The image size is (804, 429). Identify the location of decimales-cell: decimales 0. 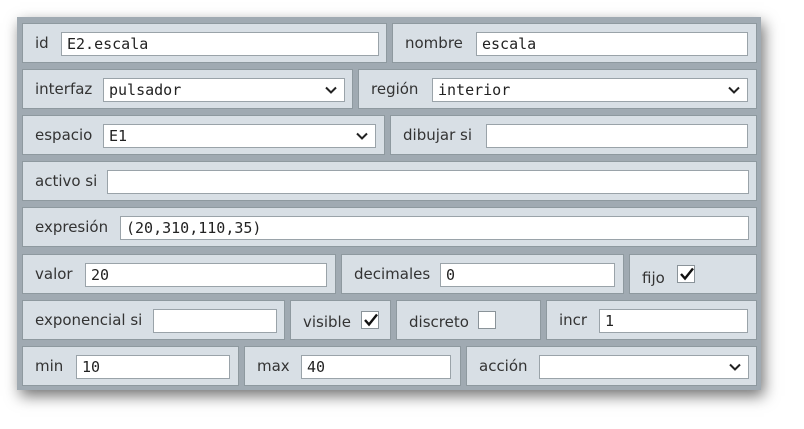
(482, 274).